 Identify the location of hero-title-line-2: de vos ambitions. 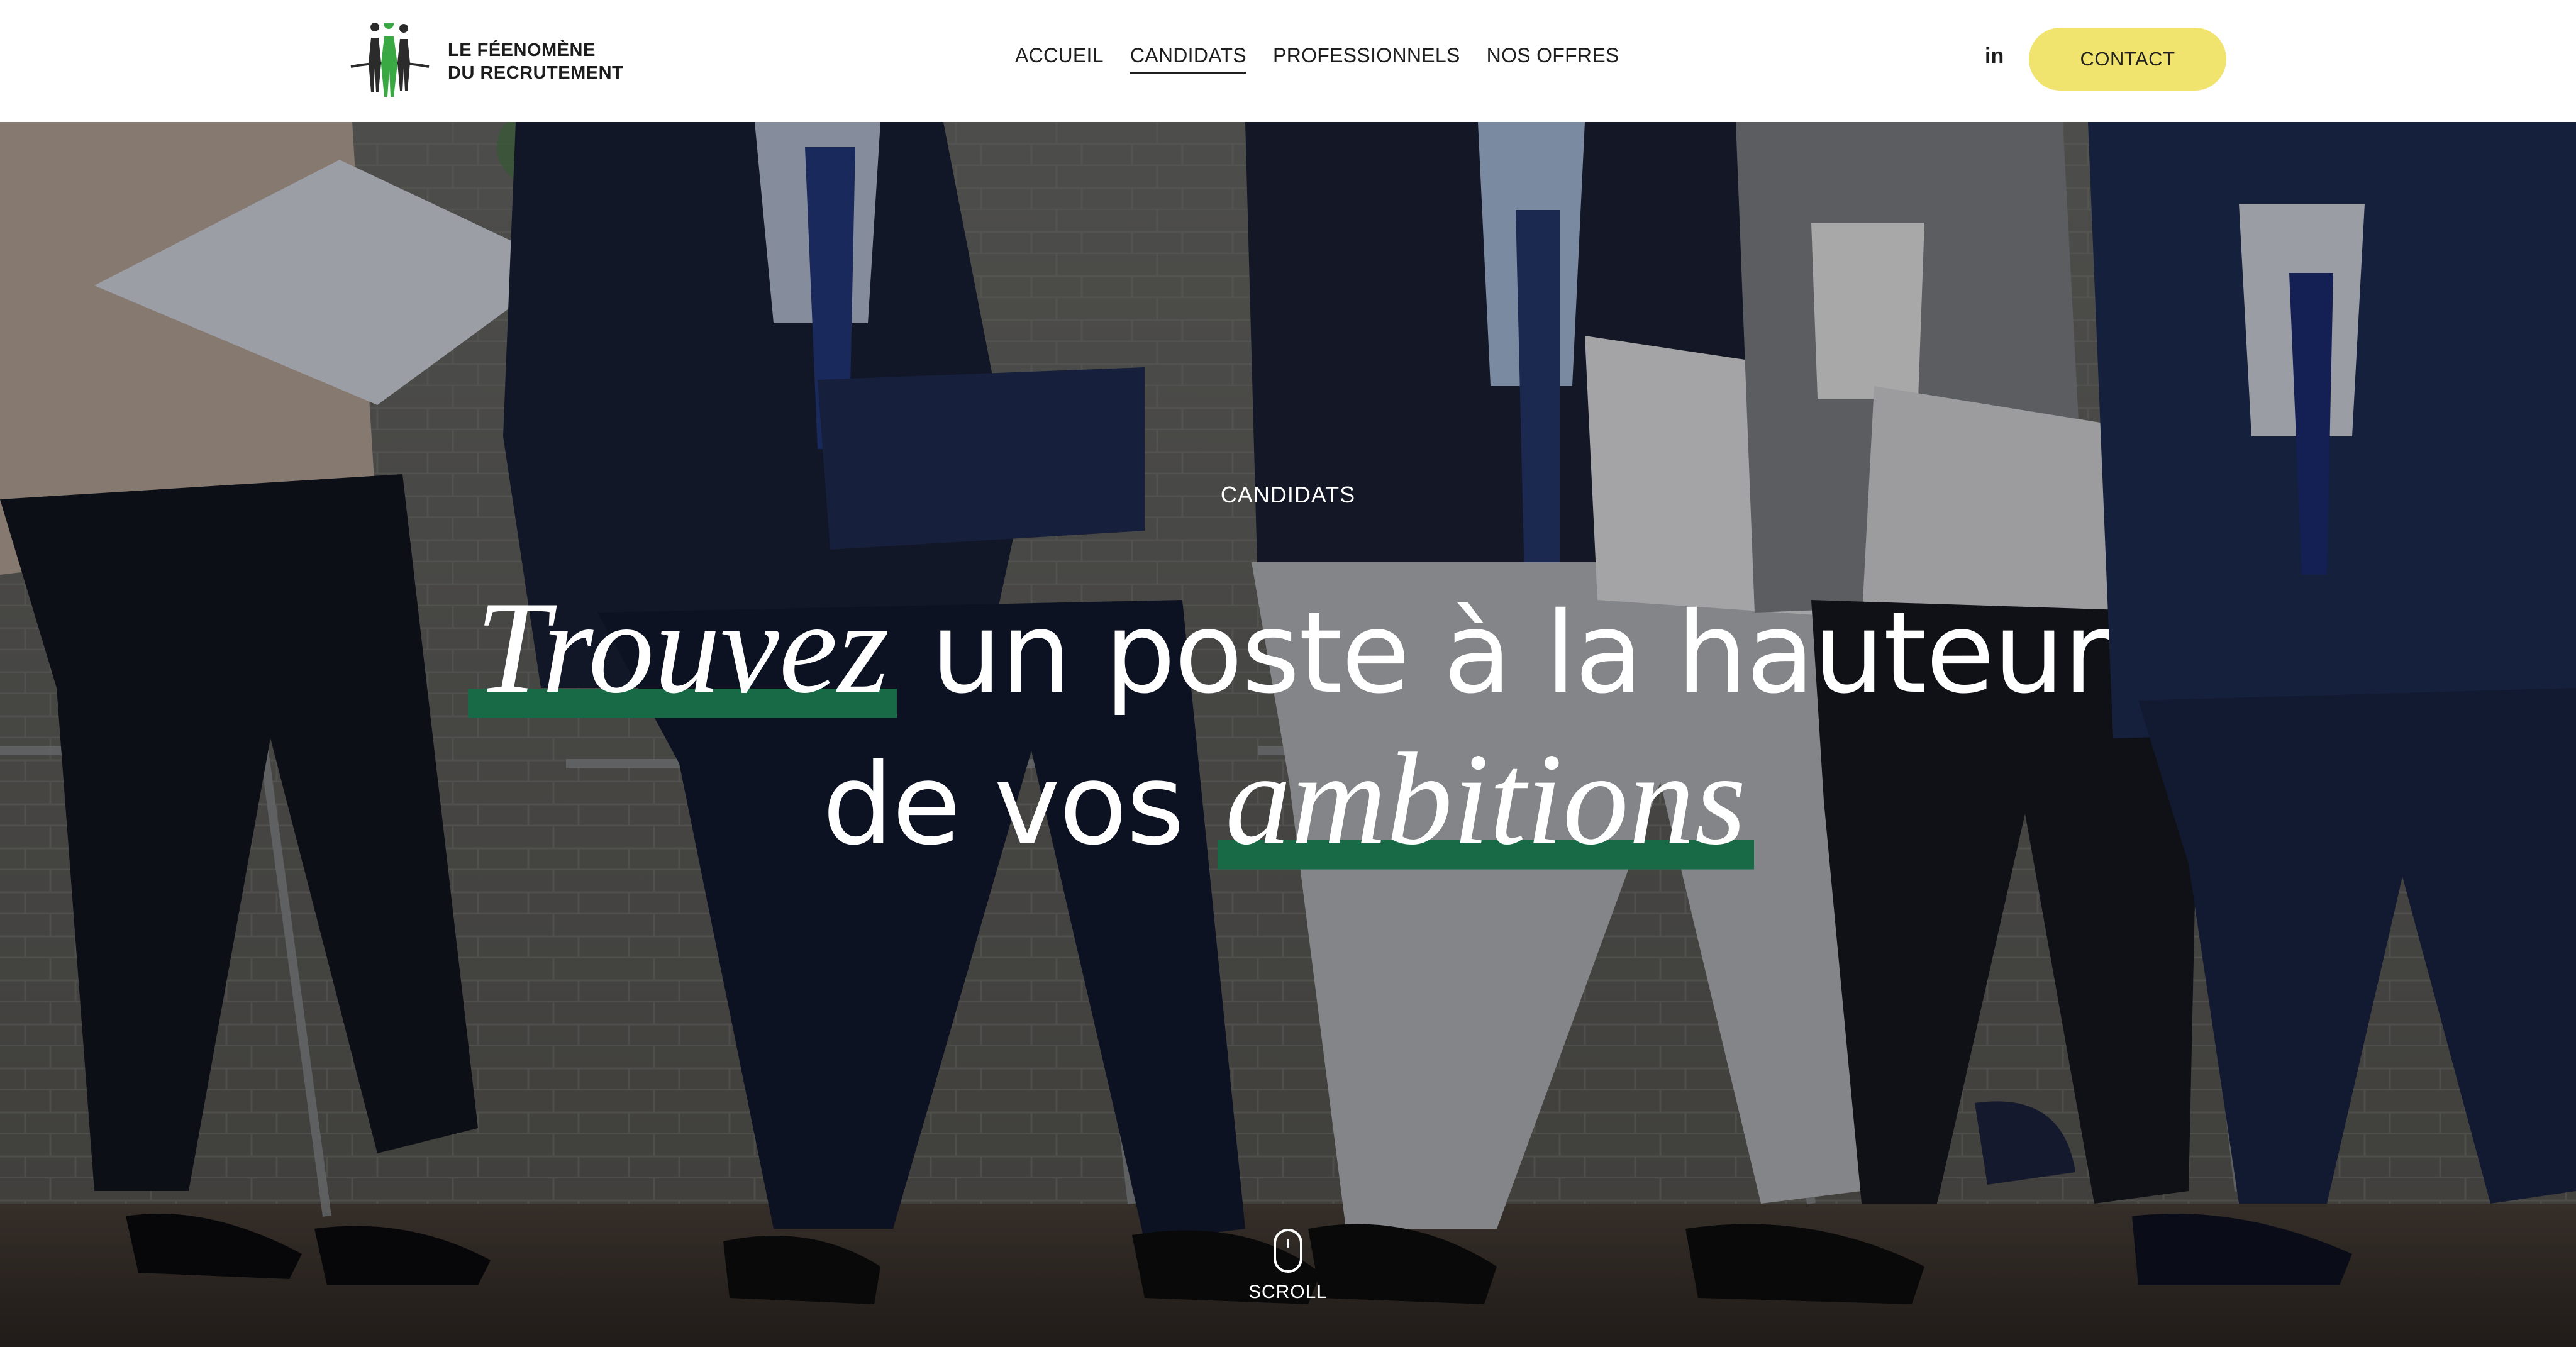
(1288, 802).